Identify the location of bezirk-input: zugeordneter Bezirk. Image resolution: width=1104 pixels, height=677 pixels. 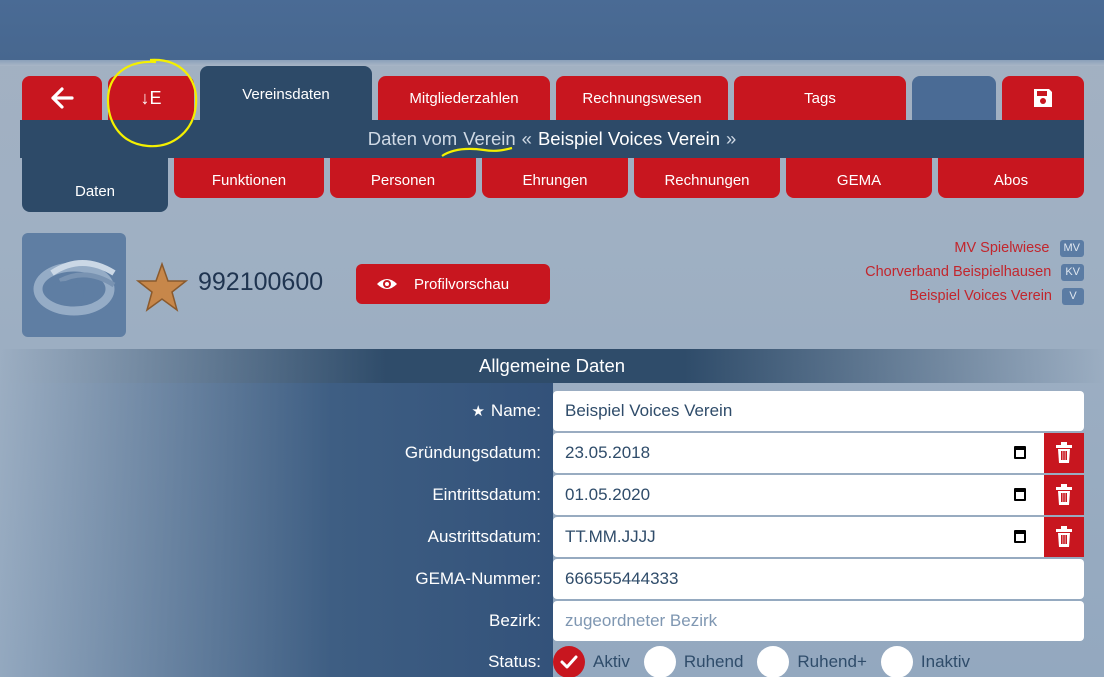
(818, 621).